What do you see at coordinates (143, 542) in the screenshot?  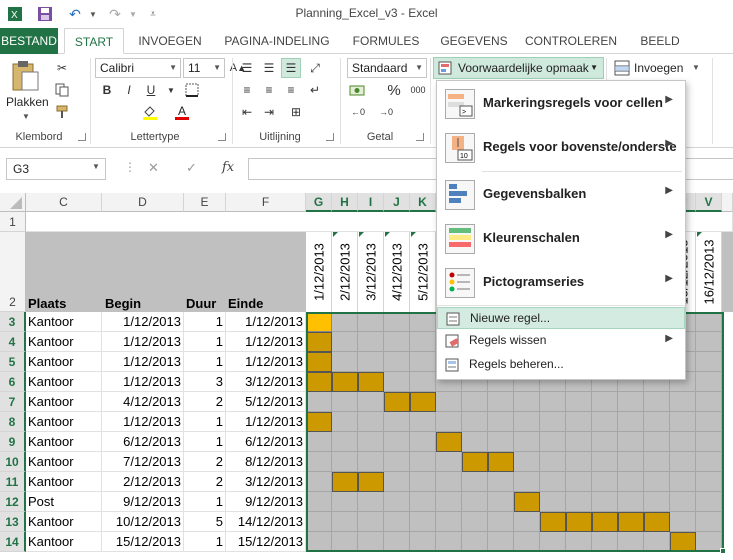 I see `cell-begin: 15/12/2013` at bounding box center [143, 542].